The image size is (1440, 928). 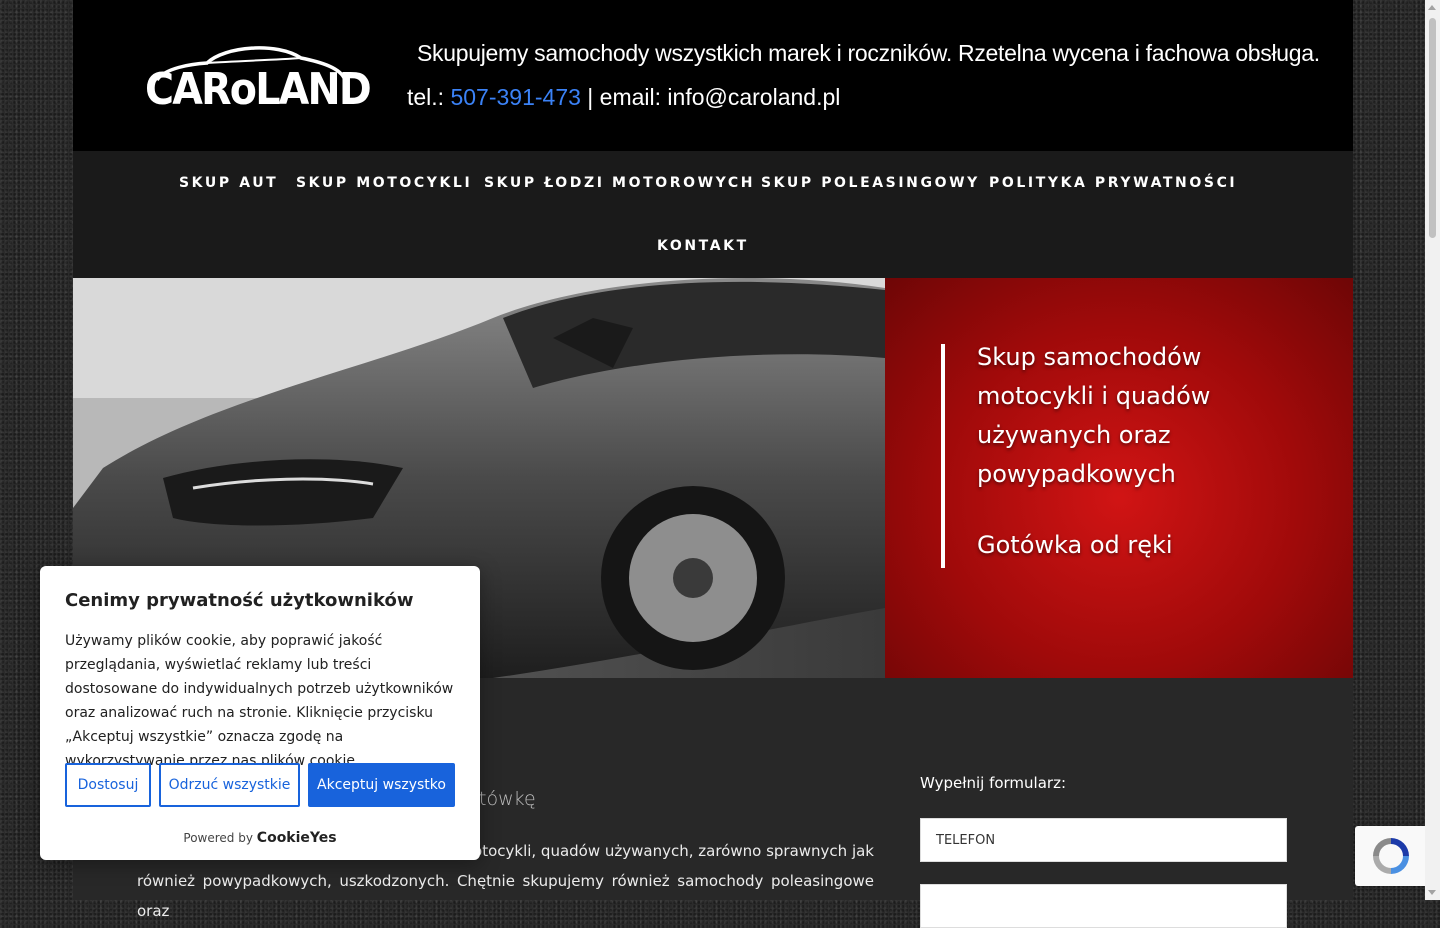 What do you see at coordinates (943, 456) in the screenshot?
I see `hero-accent-bar` at bounding box center [943, 456].